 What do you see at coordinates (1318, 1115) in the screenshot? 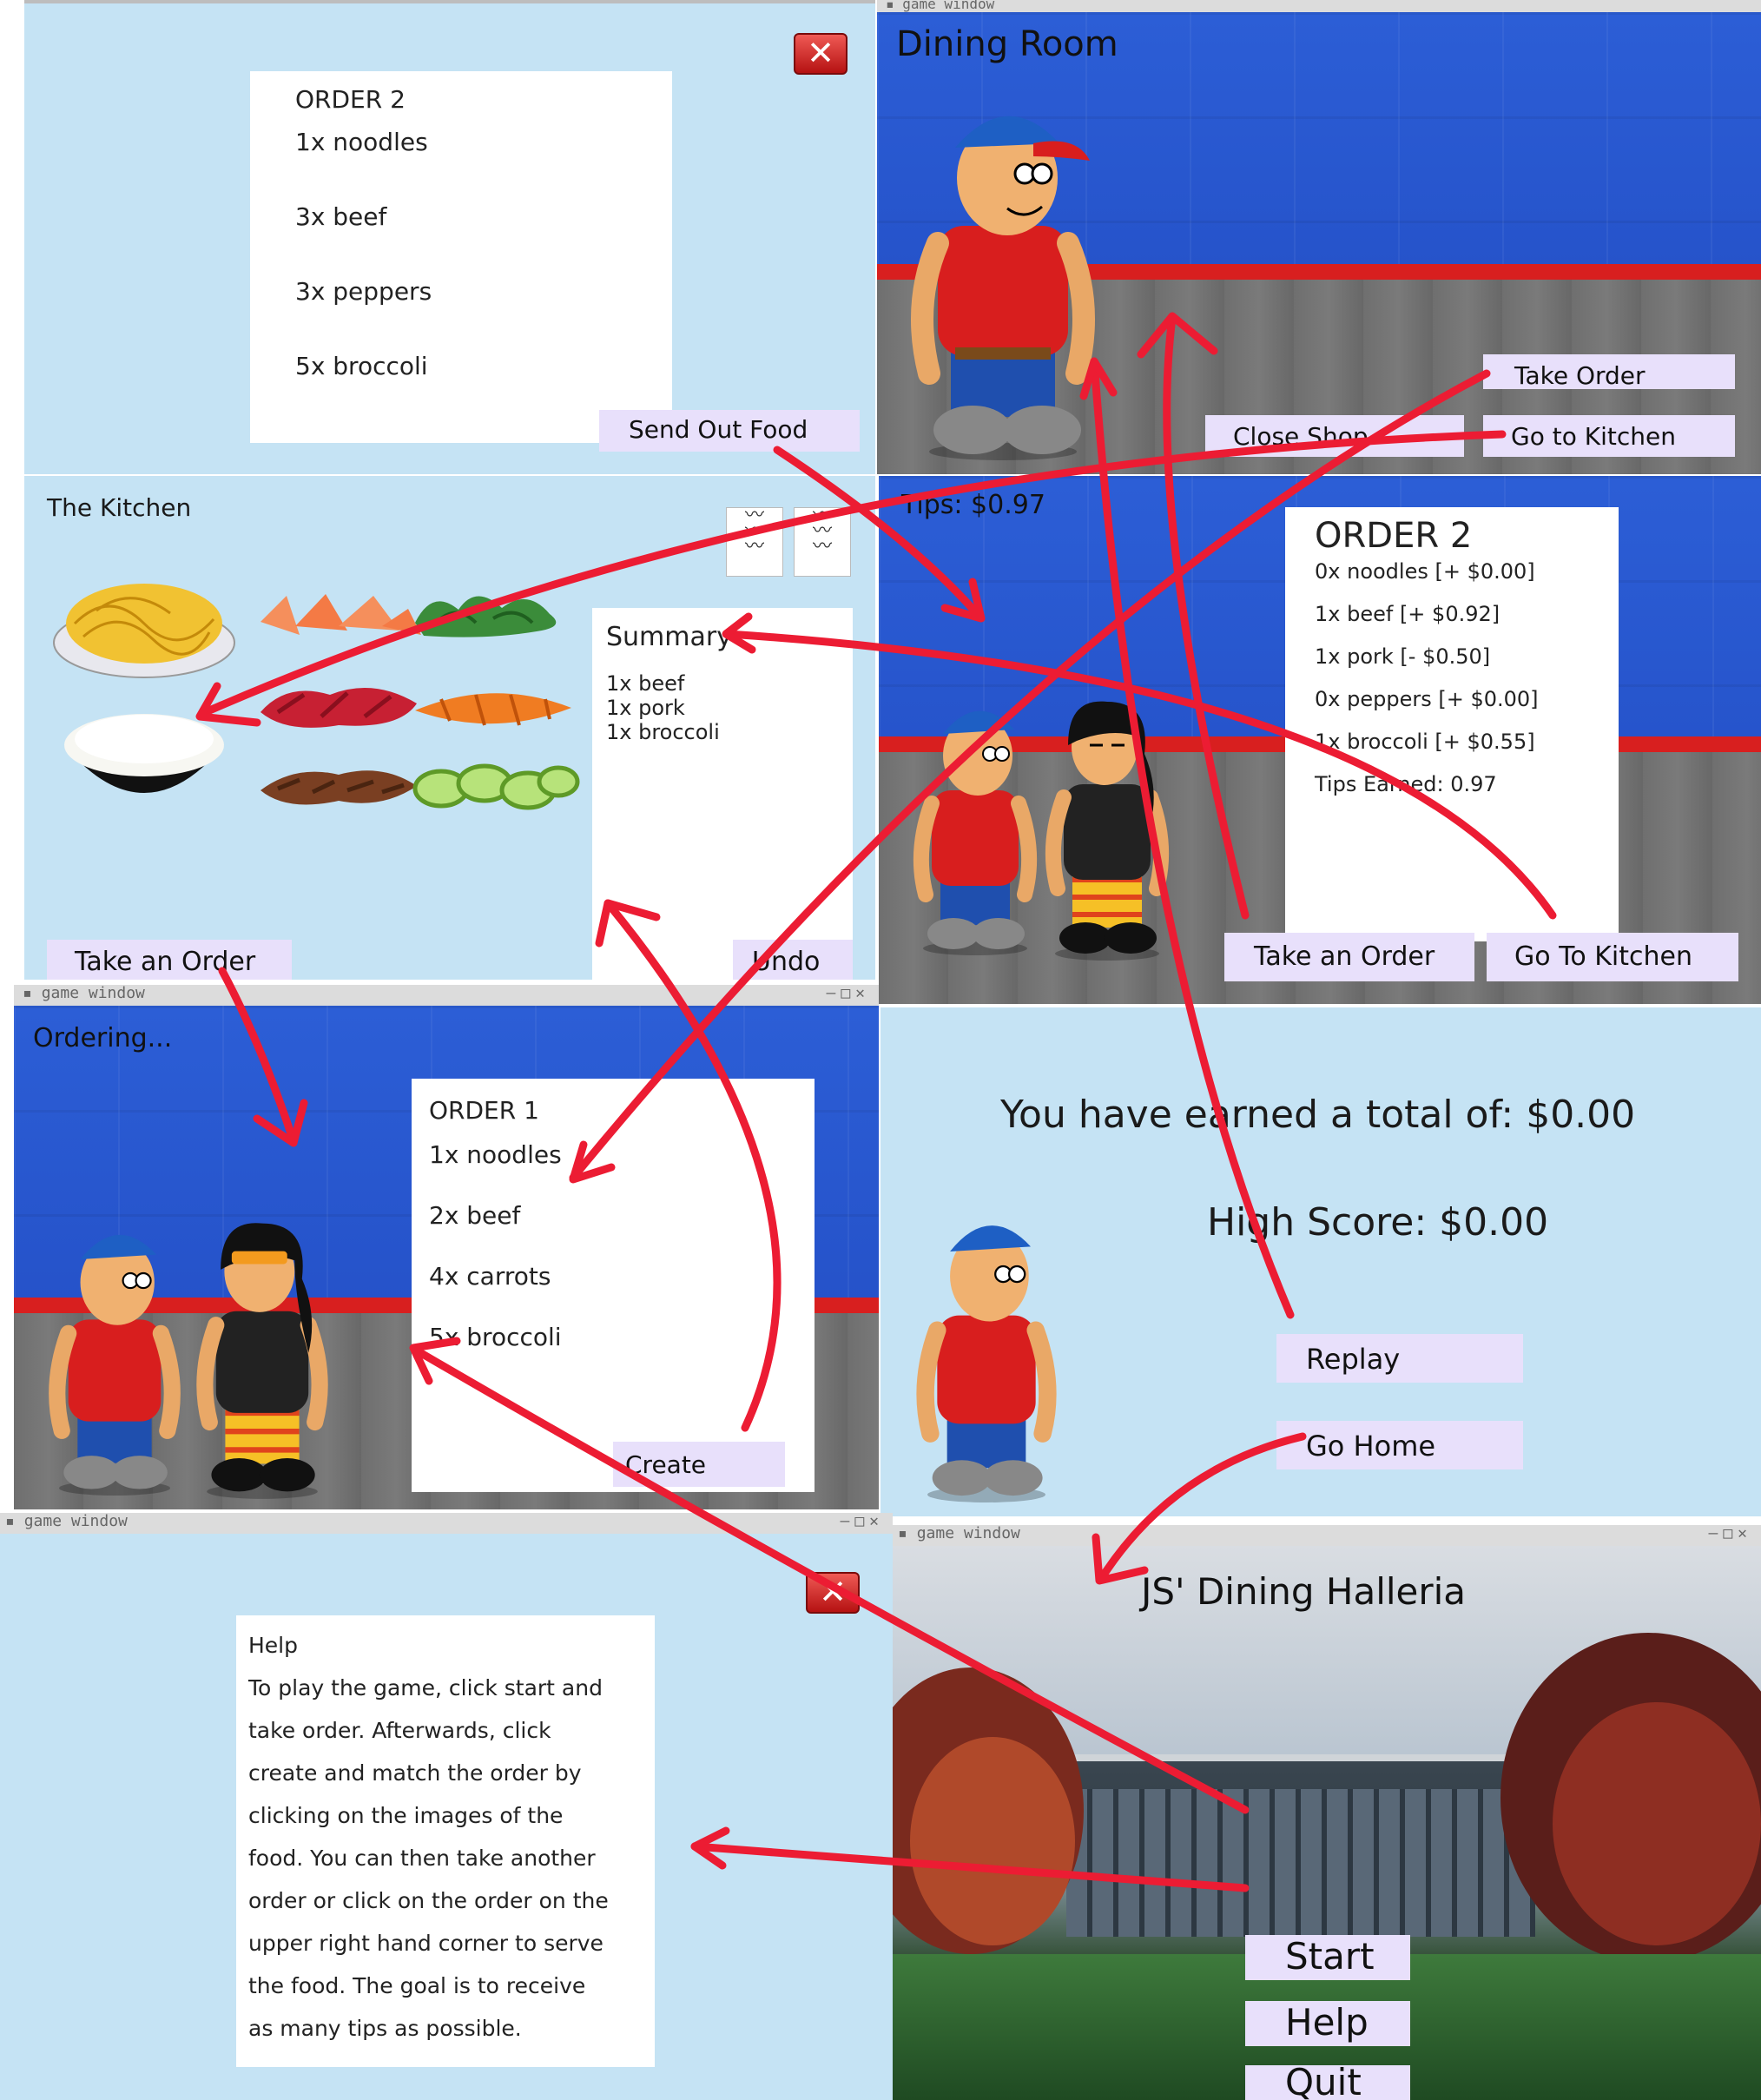
I see `total-earned: You have earned a total of: $0.00` at bounding box center [1318, 1115].